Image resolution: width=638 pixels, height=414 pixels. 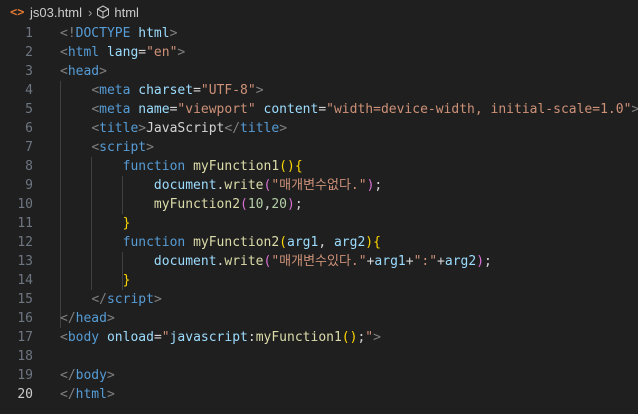 I want to click on code-line: 18, so click(x=319, y=356).